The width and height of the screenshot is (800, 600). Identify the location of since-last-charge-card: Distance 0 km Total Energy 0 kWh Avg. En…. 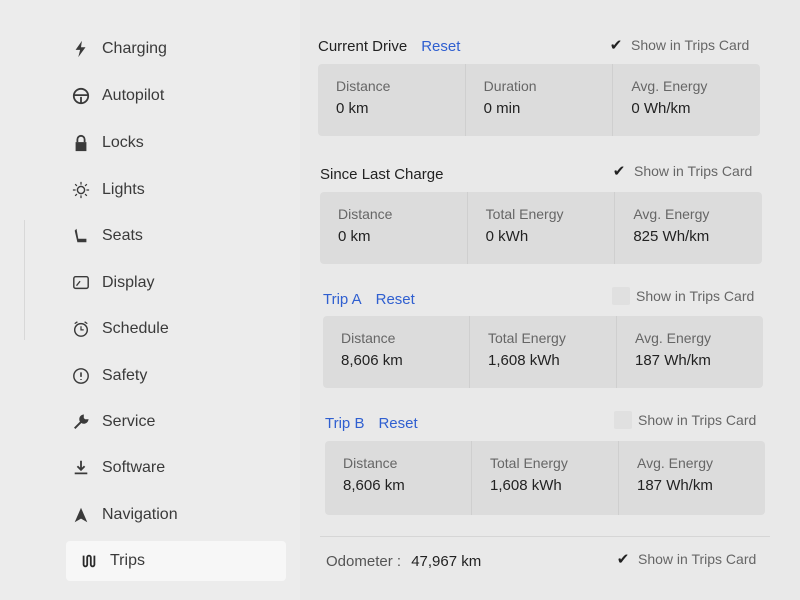
(541, 228).